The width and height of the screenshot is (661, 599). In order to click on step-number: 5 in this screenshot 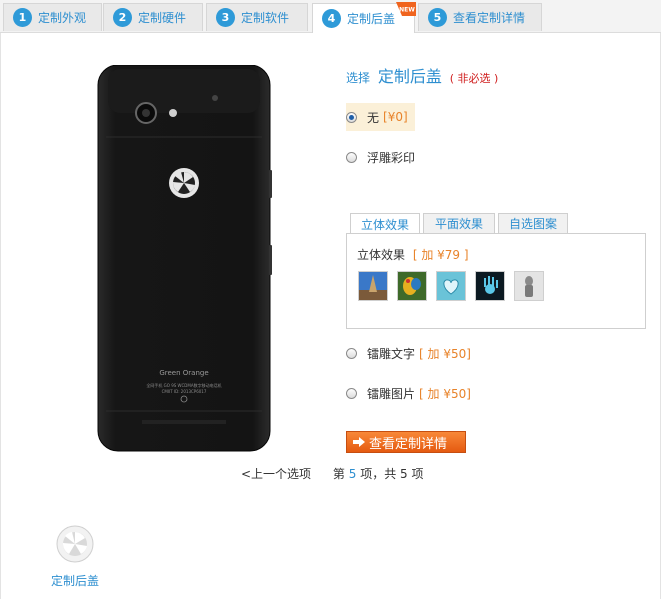, I will do `click(437, 17)`.